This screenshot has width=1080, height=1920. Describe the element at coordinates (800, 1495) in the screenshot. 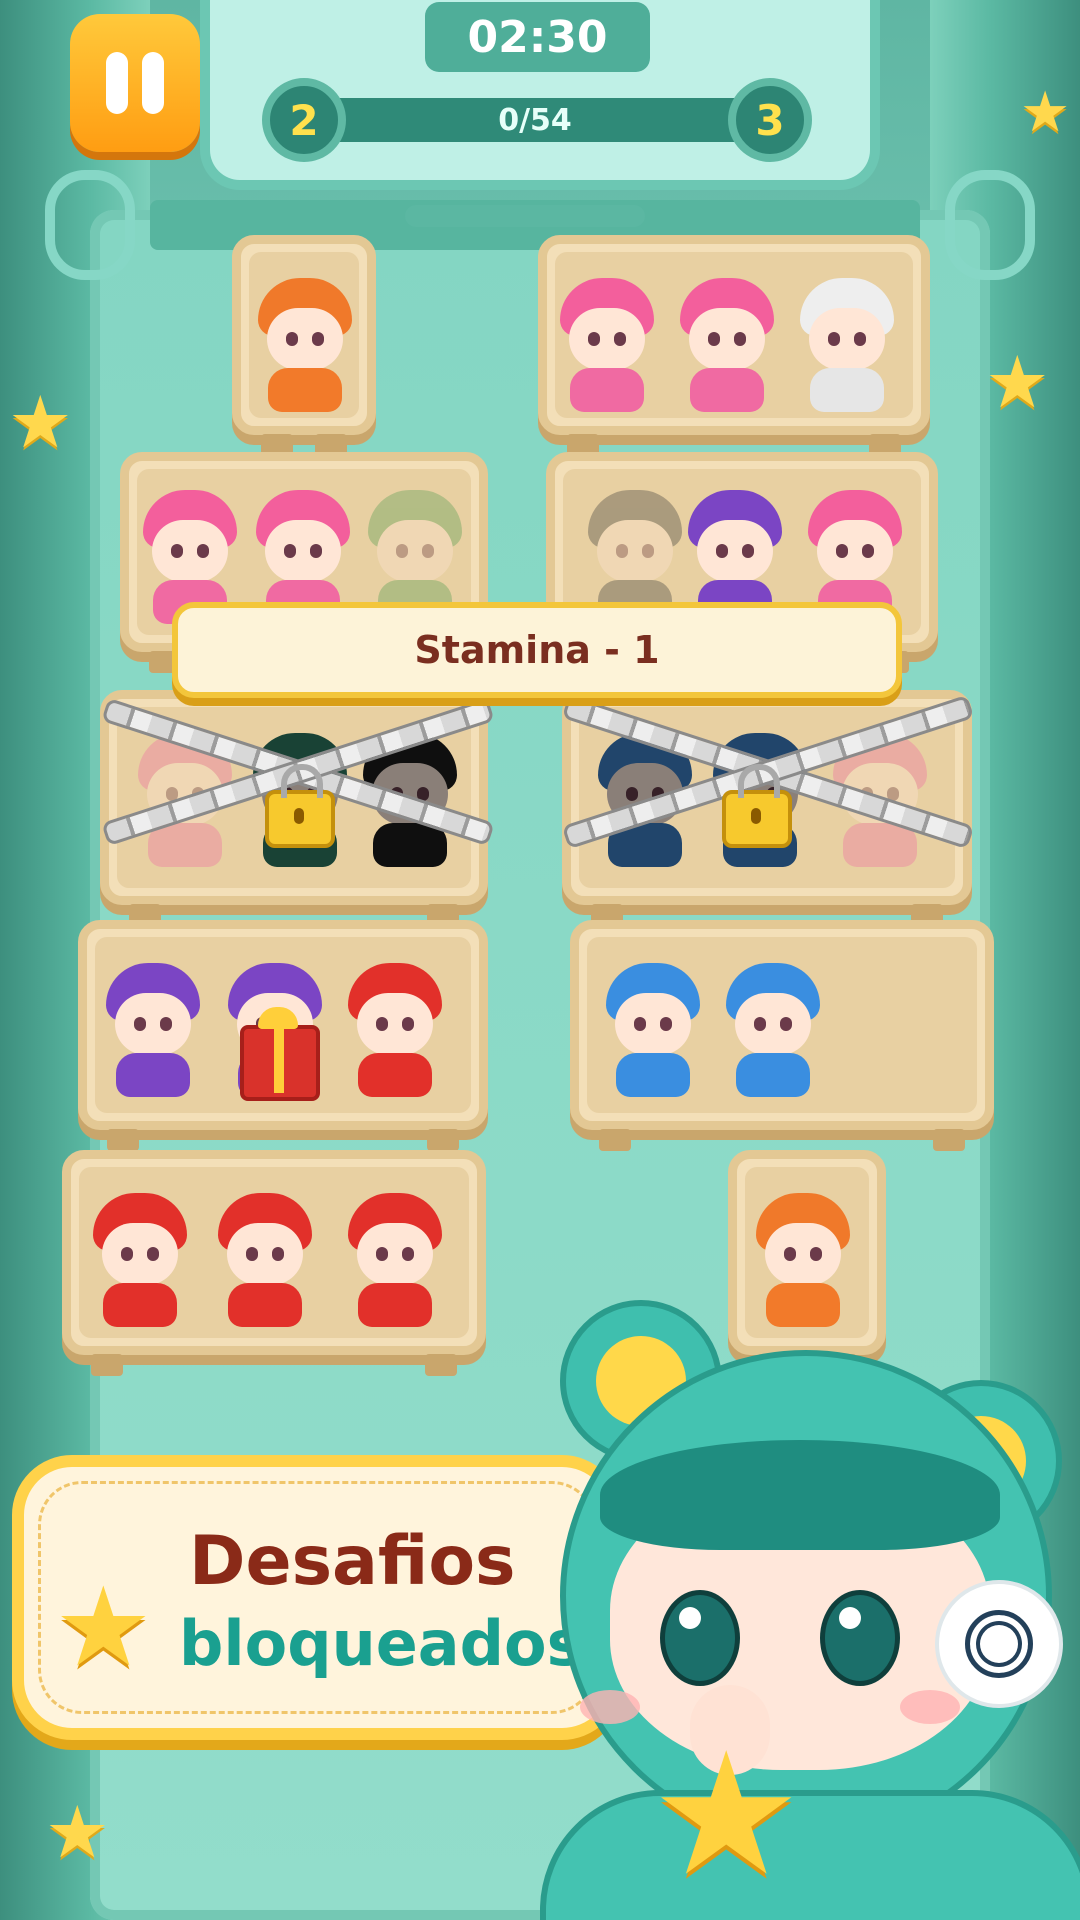

I see `mascot-hair` at that location.